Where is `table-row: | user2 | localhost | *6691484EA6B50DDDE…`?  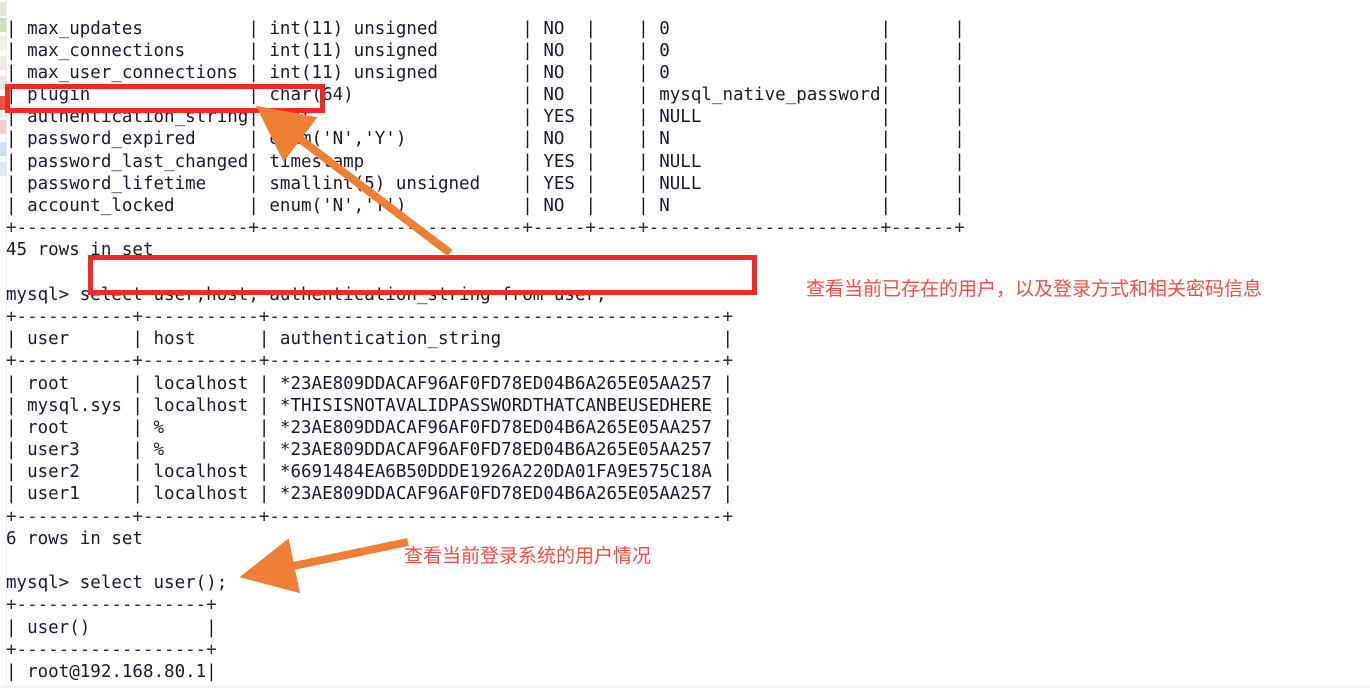
table-row: | user2 | localhost | *6691484EA6B50DDDE… is located at coordinates (688, 472).